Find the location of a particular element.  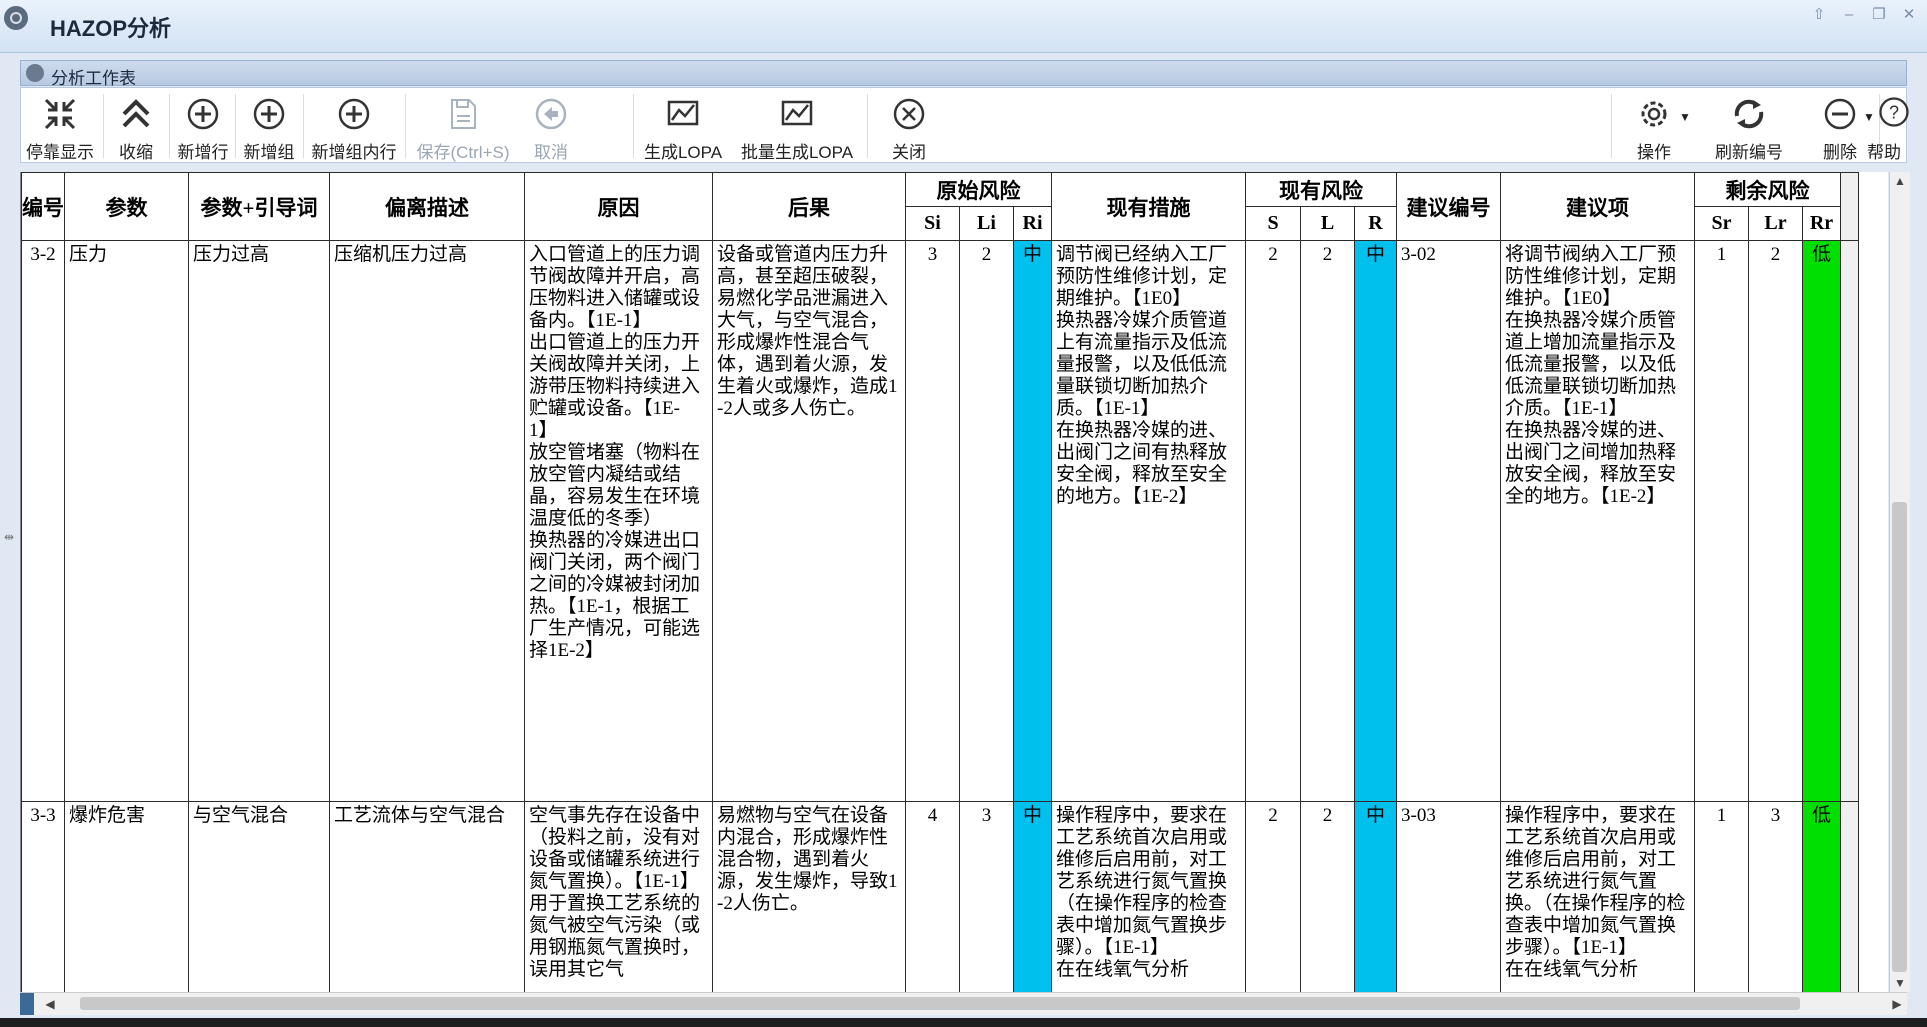

col-header-s: S is located at coordinates (1273, 223).